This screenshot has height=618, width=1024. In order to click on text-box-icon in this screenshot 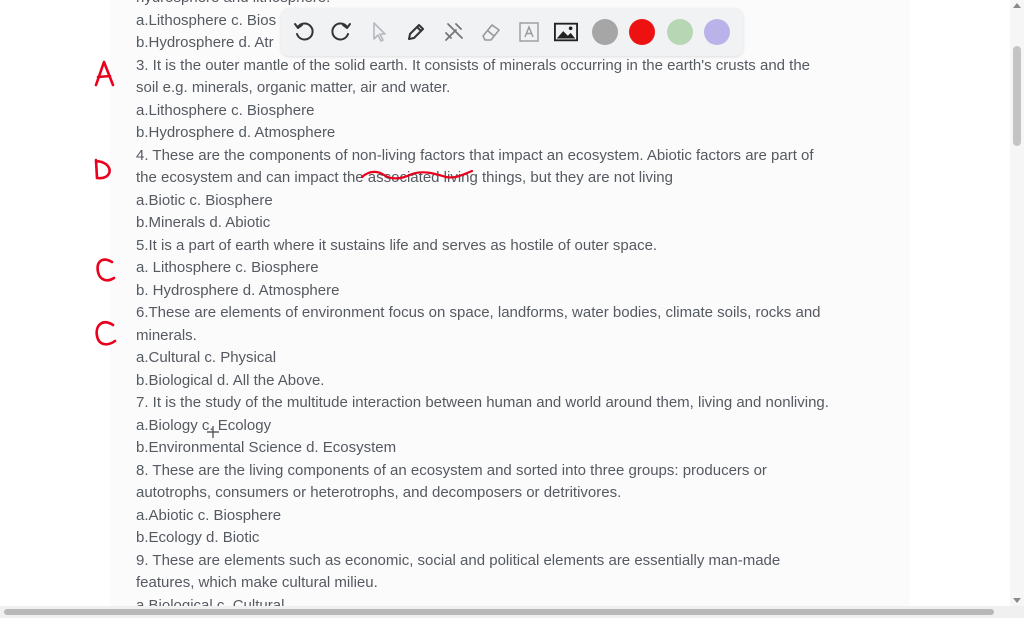, I will do `click(529, 32)`.